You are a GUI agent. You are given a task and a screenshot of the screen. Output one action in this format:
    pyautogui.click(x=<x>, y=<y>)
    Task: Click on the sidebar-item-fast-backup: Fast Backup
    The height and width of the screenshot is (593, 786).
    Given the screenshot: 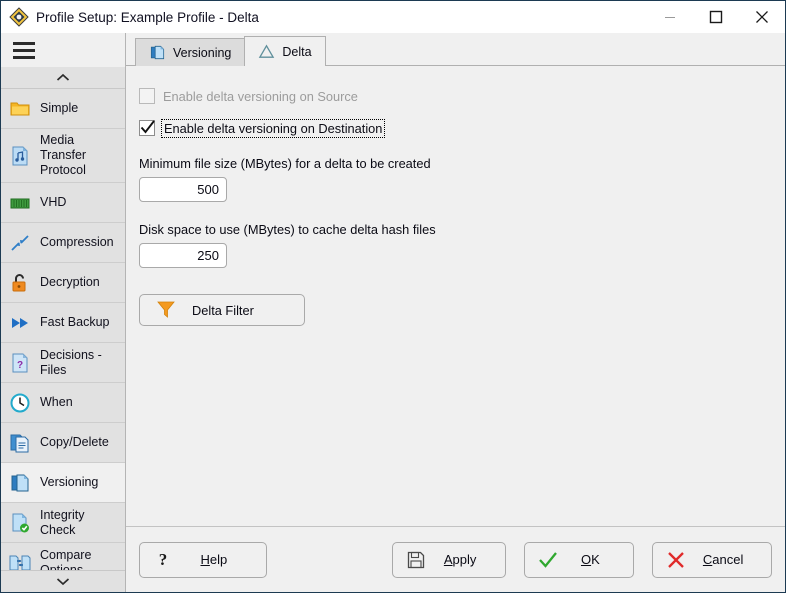 What is the action you would take?
    pyautogui.click(x=63, y=323)
    